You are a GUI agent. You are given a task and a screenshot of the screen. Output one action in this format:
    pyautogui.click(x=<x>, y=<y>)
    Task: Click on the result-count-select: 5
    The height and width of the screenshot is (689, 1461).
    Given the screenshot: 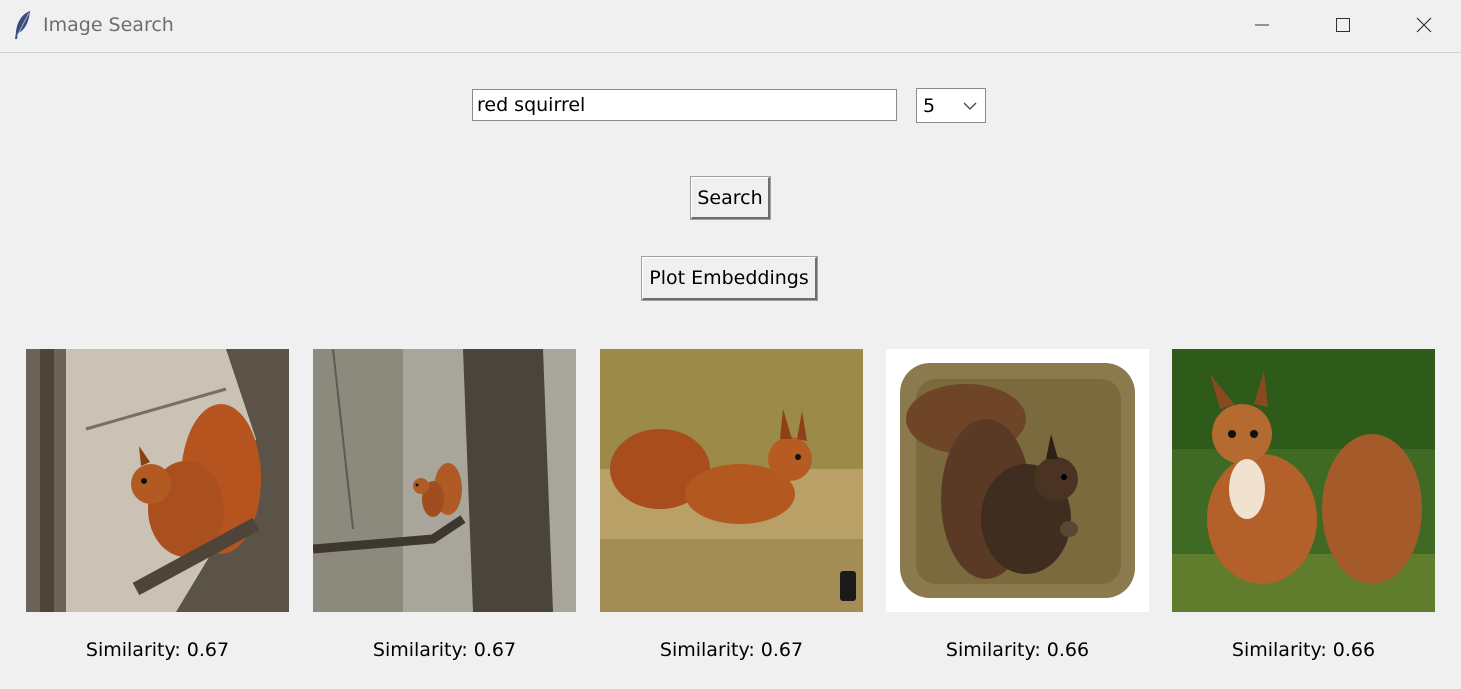 What is the action you would take?
    pyautogui.click(x=951, y=105)
    